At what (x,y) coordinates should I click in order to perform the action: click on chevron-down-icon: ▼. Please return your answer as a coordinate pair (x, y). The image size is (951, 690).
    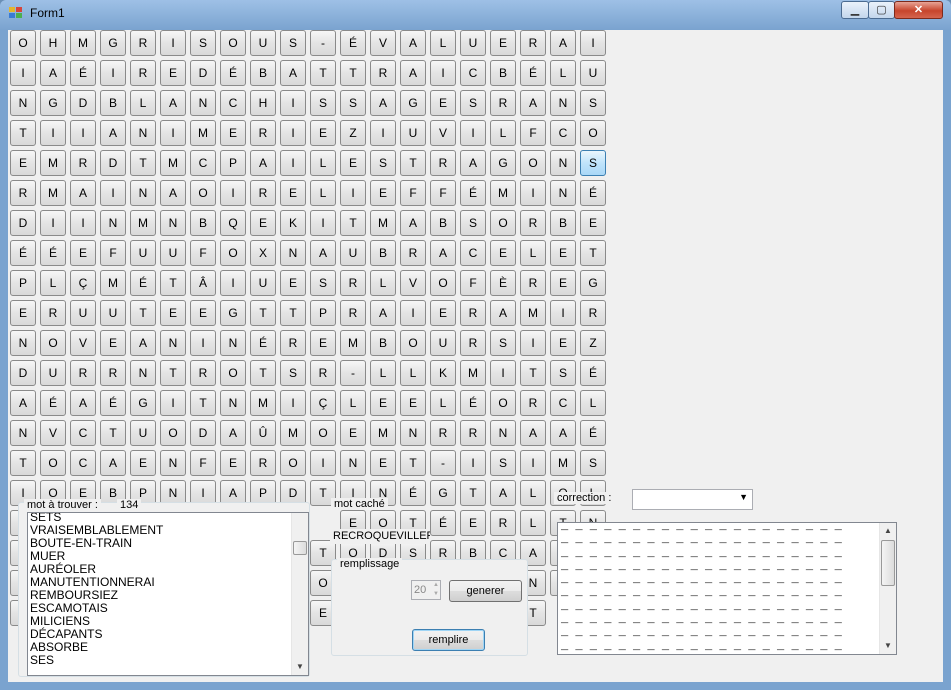
    Looking at the image, I should click on (743, 497).